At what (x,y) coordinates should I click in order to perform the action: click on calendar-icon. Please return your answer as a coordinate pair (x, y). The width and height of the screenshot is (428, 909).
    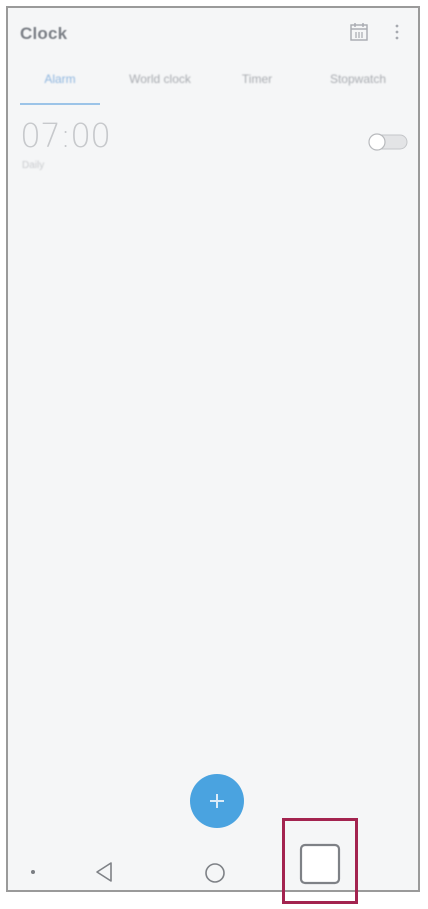
    Looking at the image, I should click on (359, 32).